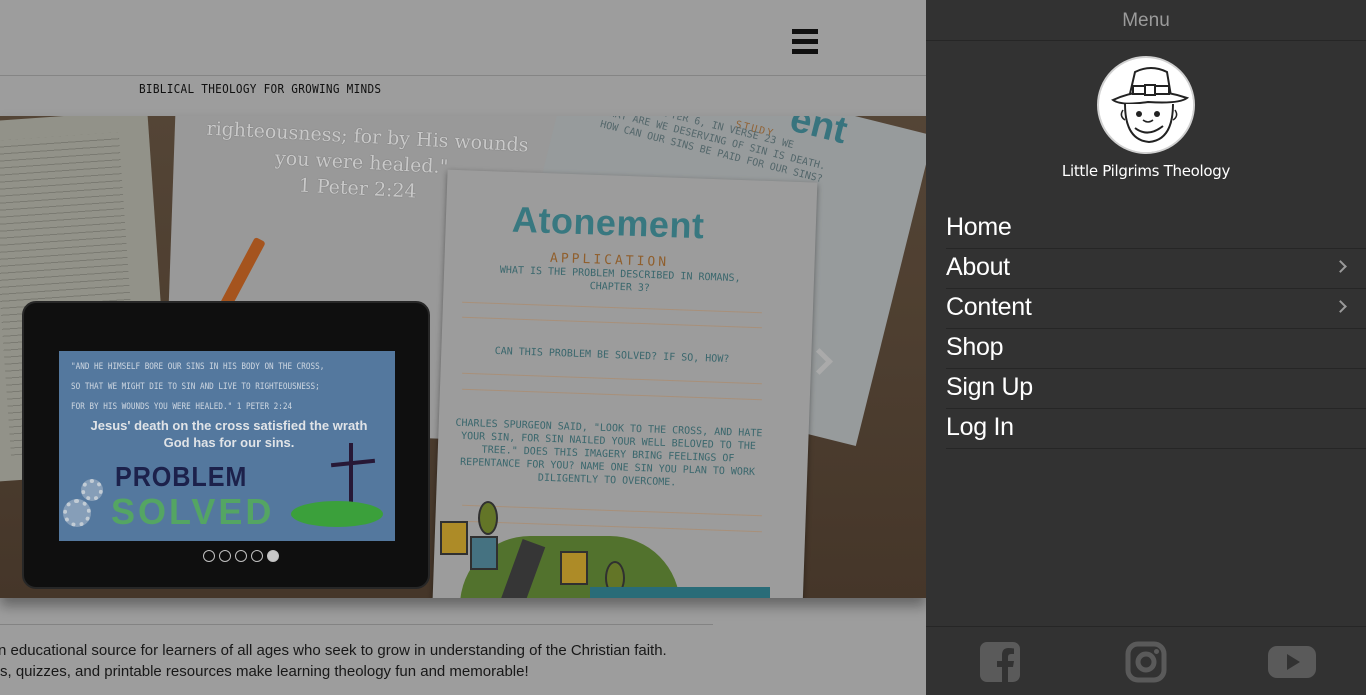 The height and width of the screenshot is (695, 1366). Describe the element at coordinates (1156, 349) in the screenshot. I see `menu-item-shop: Shop` at that location.